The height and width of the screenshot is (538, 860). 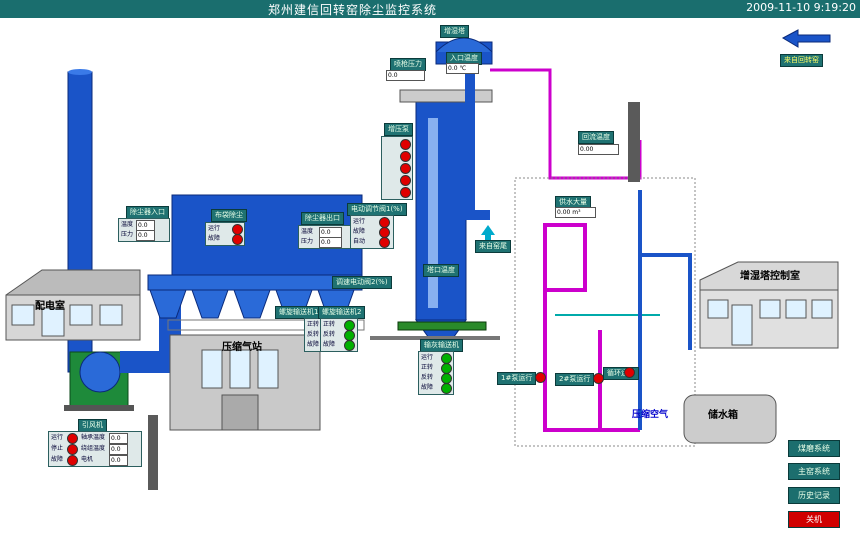 I want to click on kiln-exhaust-label: 来自窑尾, so click(x=493, y=246).